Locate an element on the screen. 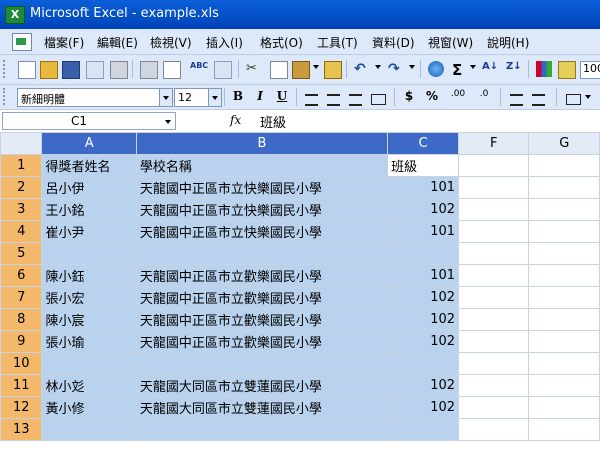 This screenshot has height=450, width=600. cell-c: 班級 is located at coordinates (423, 165).